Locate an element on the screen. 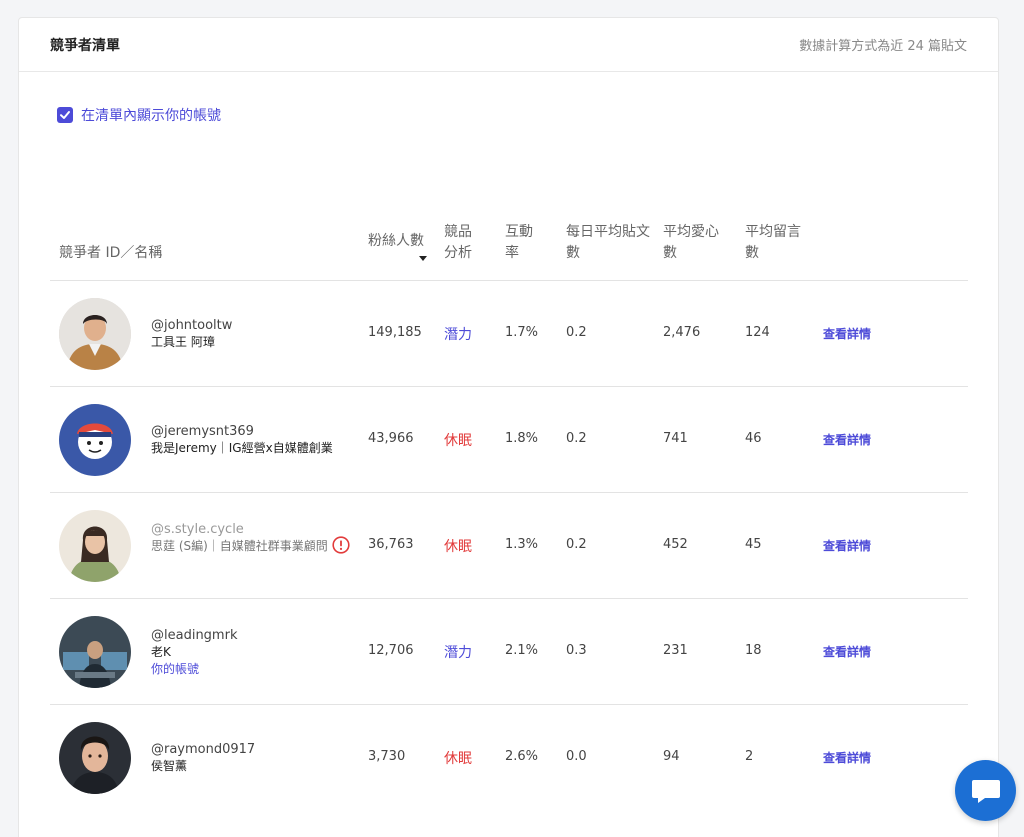 Image resolution: width=1024 pixels, height=837 pixels. competitor-handle: @raymond0917 is located at coordinates (251, 749).